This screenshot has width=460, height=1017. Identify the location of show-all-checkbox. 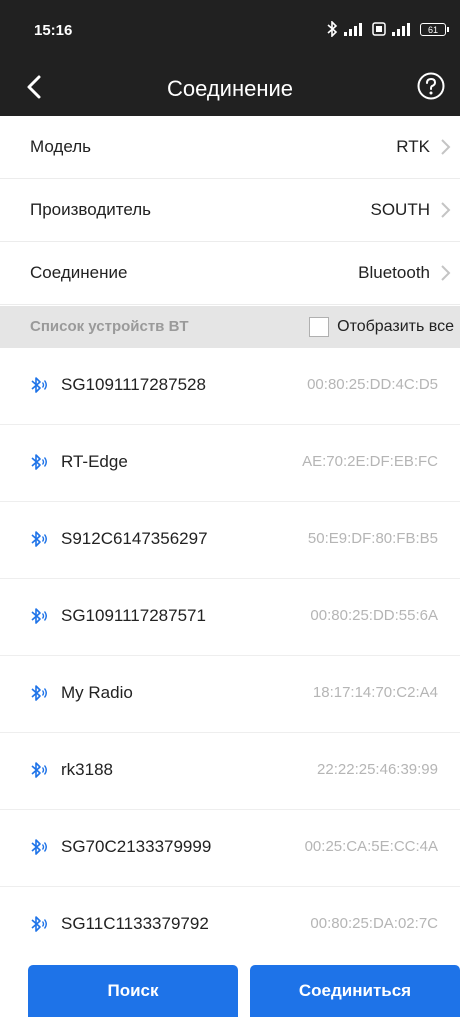
(319, 327).